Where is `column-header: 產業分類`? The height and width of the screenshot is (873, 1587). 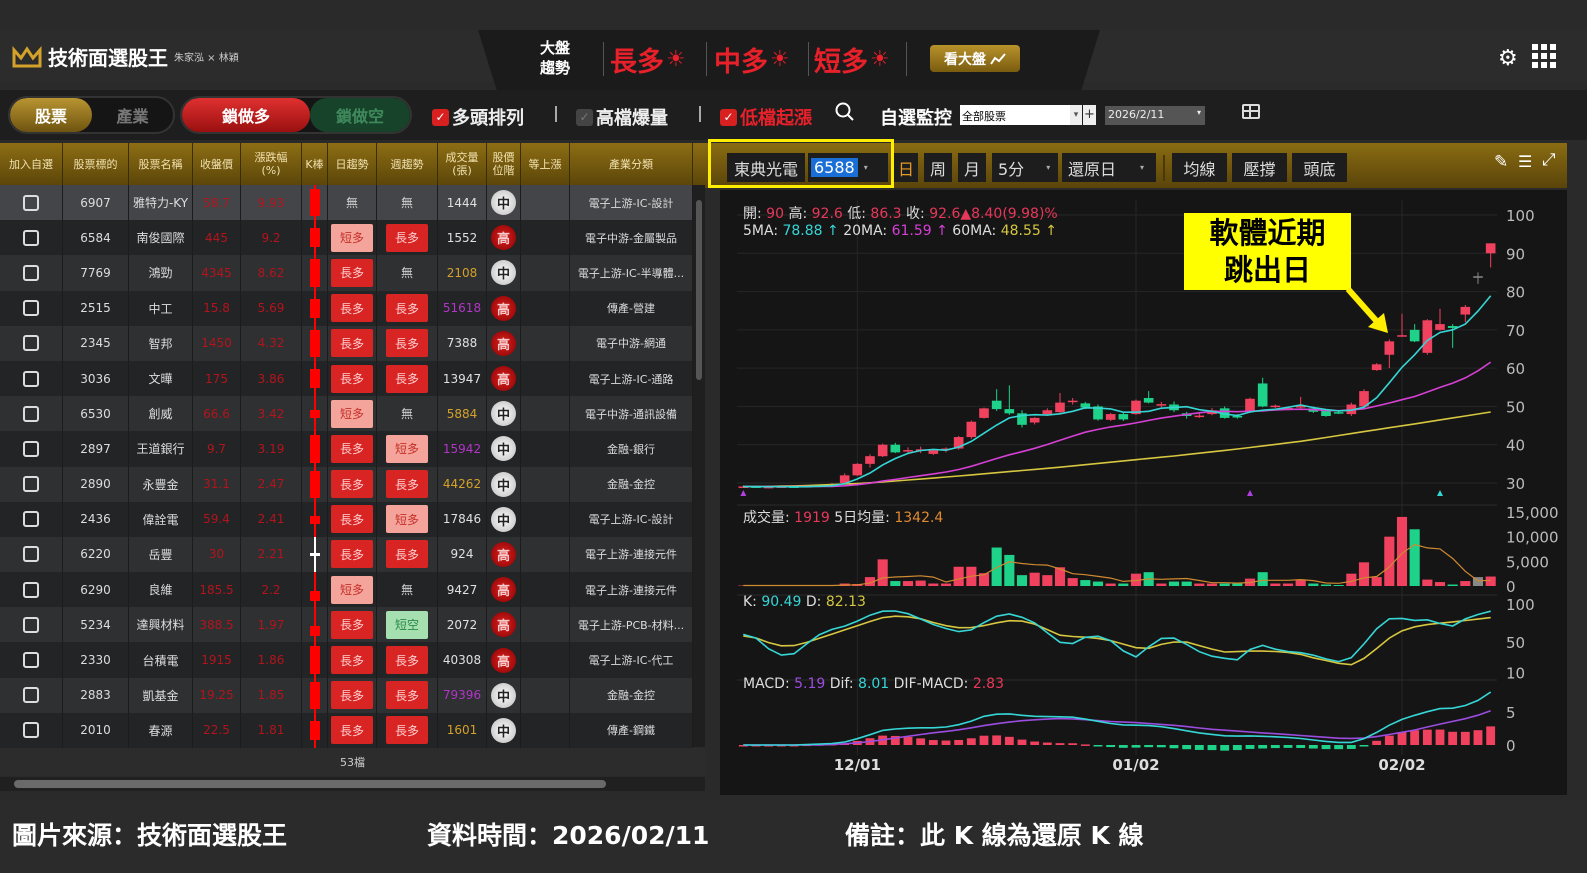
column-header: 產業分類 is located at coordinates (631, 164).